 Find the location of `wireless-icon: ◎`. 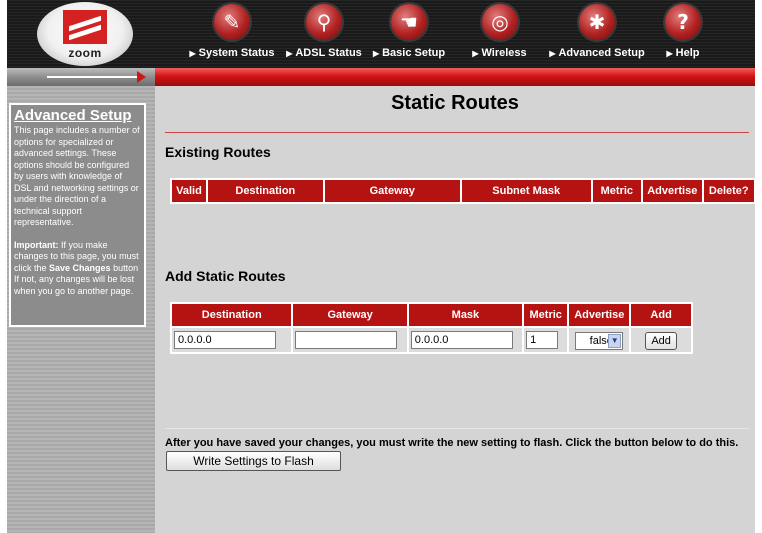

wireless-icon: ◎ is located at coordinates (500, 22).